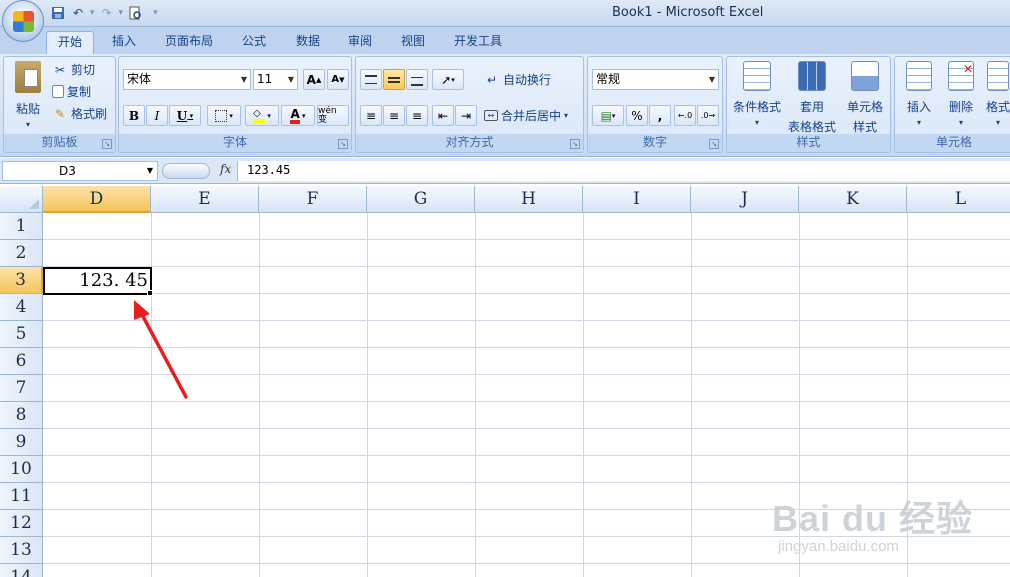 Image resolution: width=1010 pixels, height=577 pixels. I want to click on tab-review: 审阅, so click(360, 42).